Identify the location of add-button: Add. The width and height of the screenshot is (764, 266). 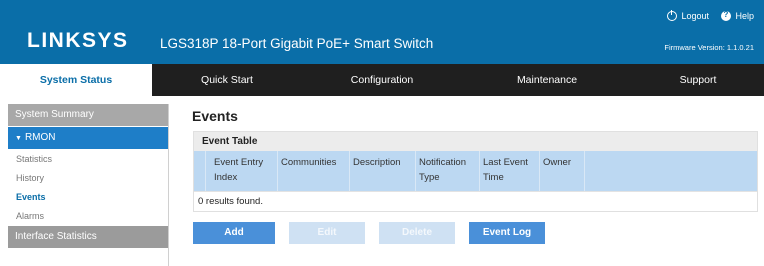
(234, 233).